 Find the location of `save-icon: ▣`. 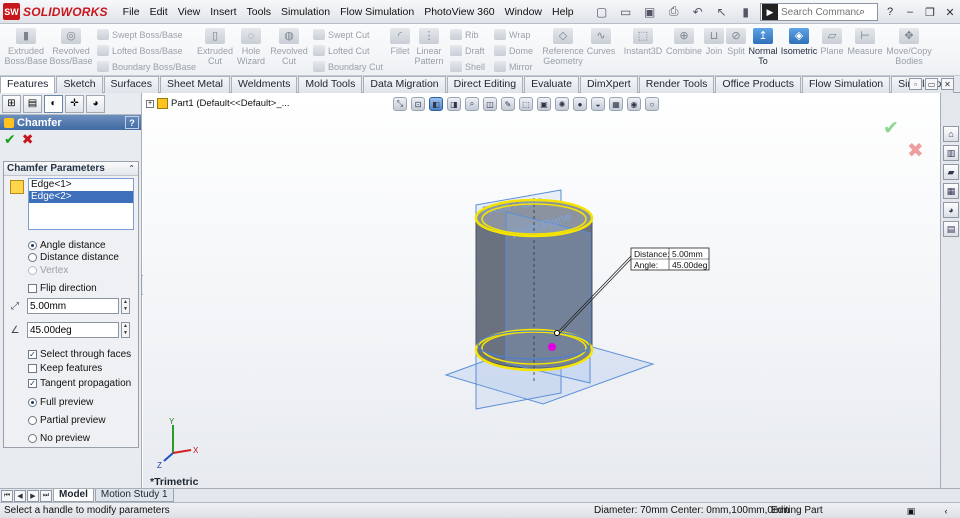

save-icon: ▣ is located at coordinates (650, 12).